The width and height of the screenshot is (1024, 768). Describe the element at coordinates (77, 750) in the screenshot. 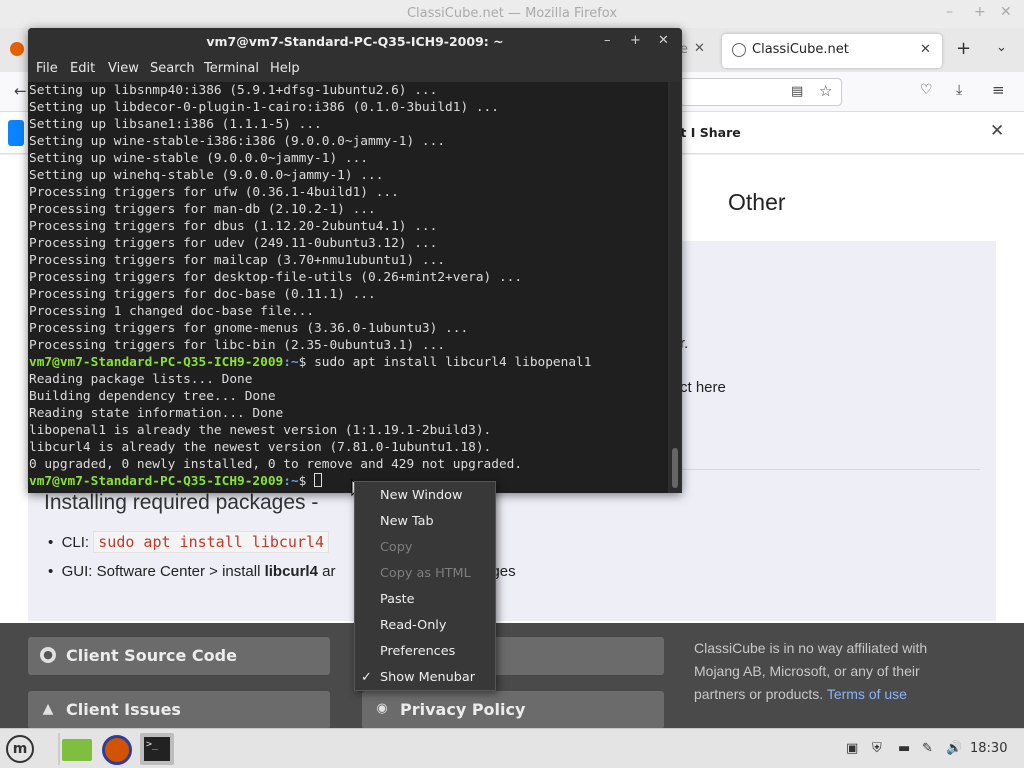

I see `files-icon` at that location.